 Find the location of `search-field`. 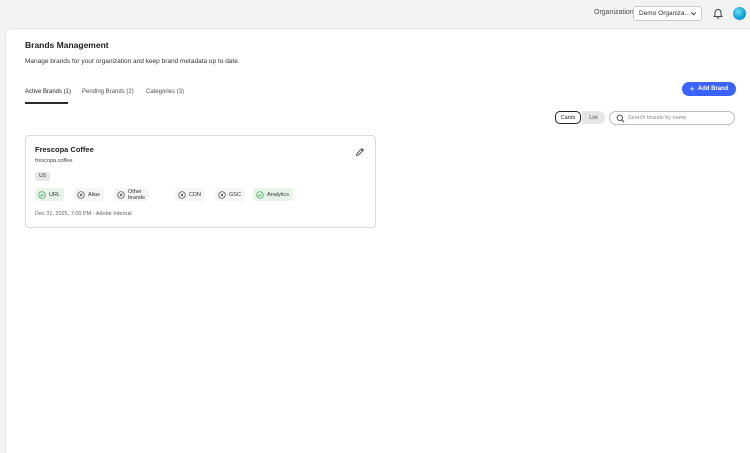

search-field is located at coordinates (672, 118).